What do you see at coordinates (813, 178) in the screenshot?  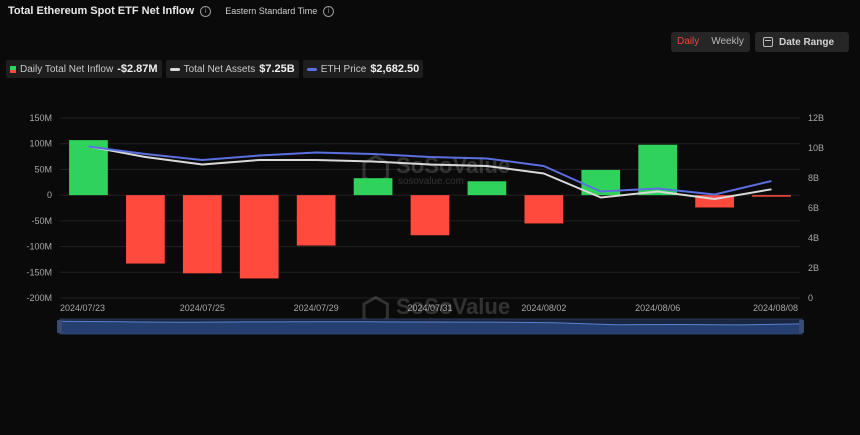 I see `y-right-tick-label: 8B` at bounding box center [813, 178].